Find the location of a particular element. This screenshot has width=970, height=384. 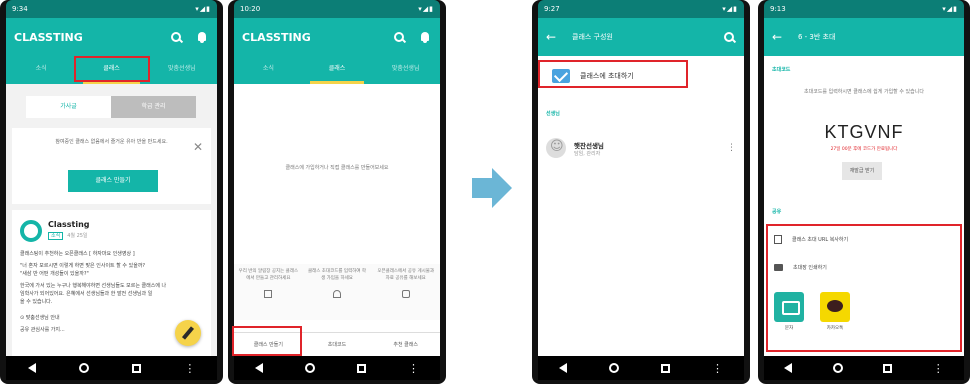

post-date: 4월 25일 is located at coordinates (77, 236).